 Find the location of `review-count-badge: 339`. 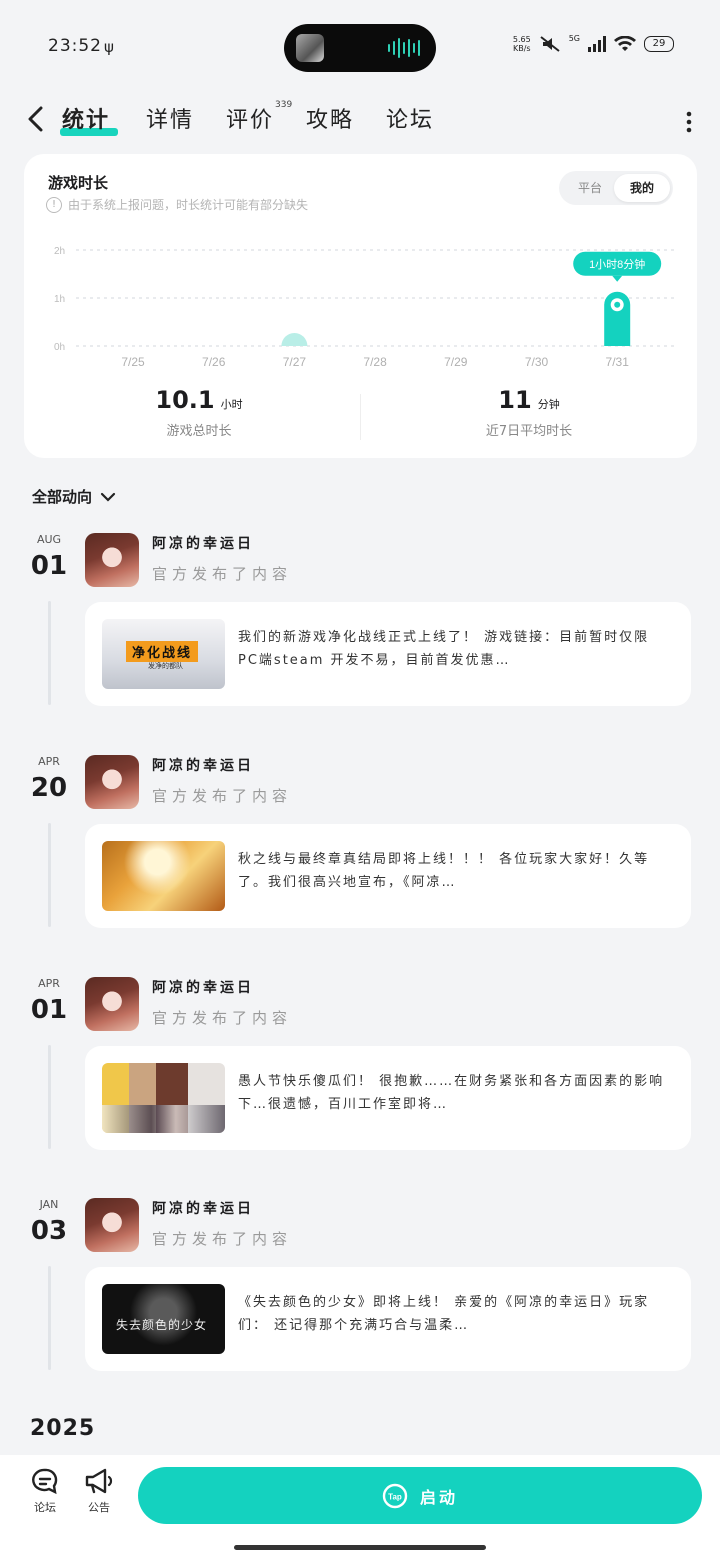

review-count-badge: 339 is located at coordinates (284, 105).